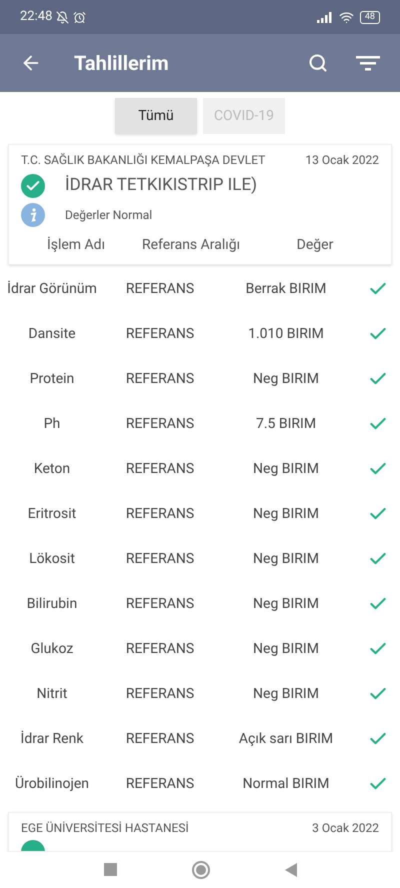  I want to click on filter-icon, so click(368, 63).